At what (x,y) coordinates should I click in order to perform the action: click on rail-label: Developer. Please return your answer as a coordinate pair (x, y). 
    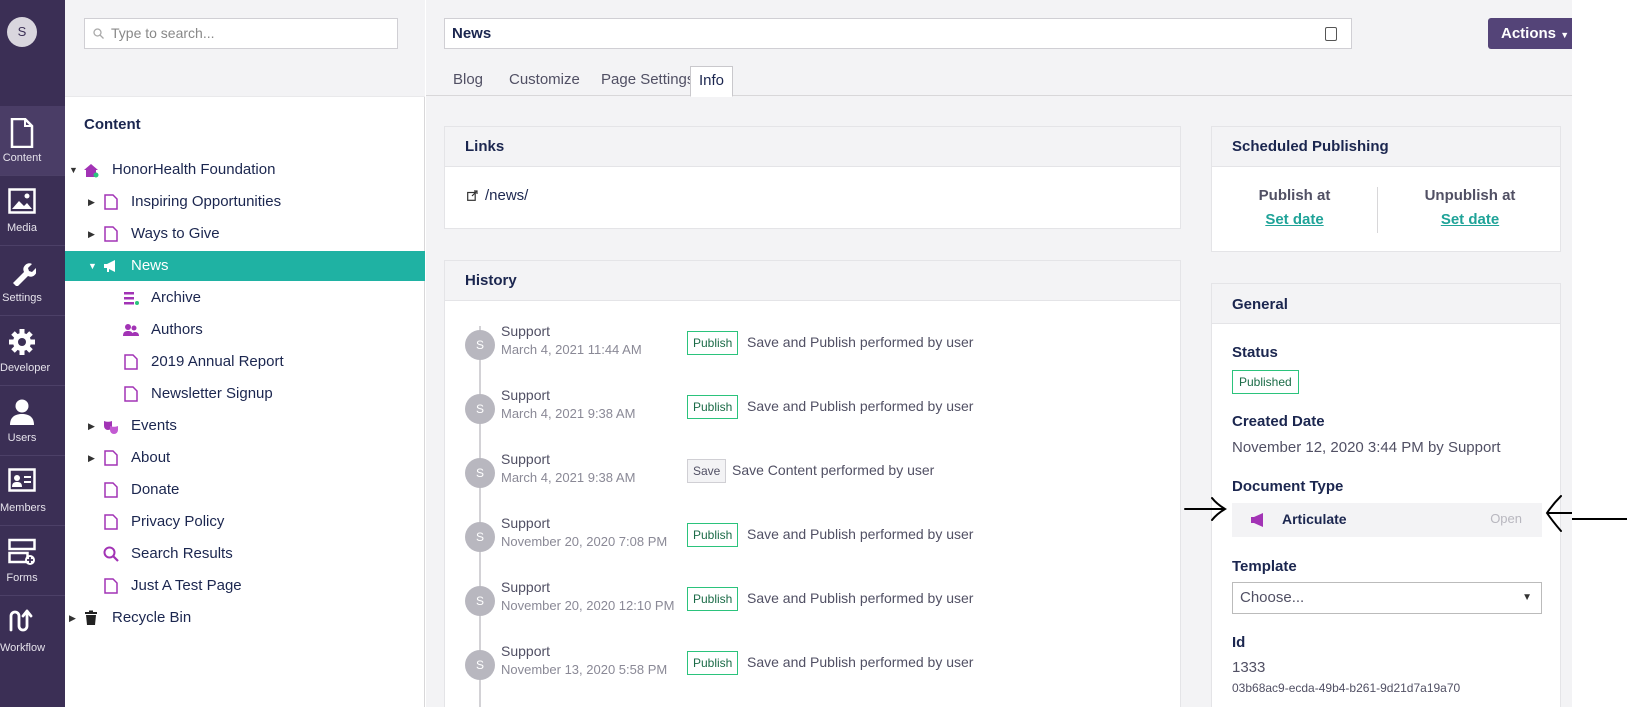
    Looking at the image, I should click on (25, 368).